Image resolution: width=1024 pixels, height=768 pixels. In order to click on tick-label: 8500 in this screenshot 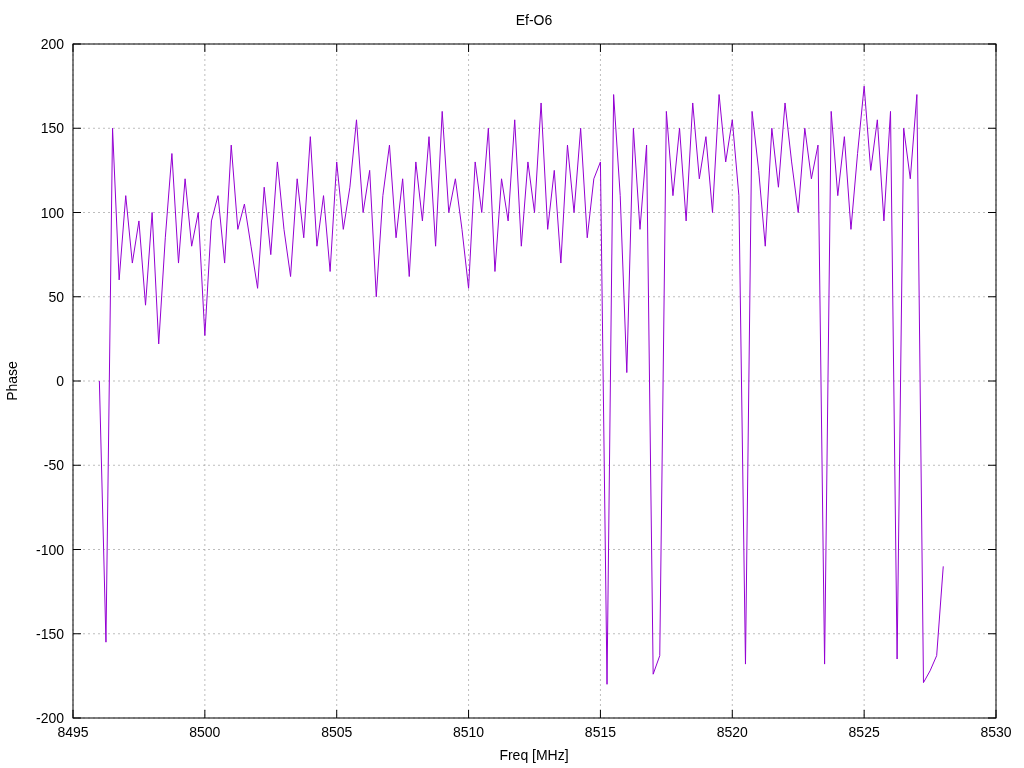, I will do `click(205, 732)`.